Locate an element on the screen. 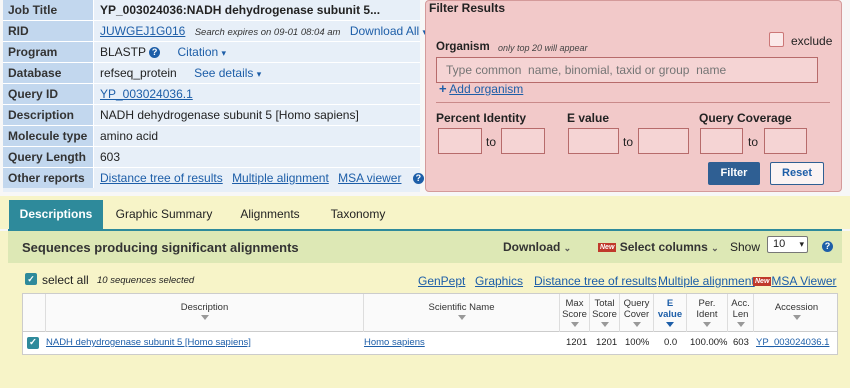 Image resolution: width=850 pixels, height=388 pixels. filter-button: Filter is located at coordinates (734, 173).